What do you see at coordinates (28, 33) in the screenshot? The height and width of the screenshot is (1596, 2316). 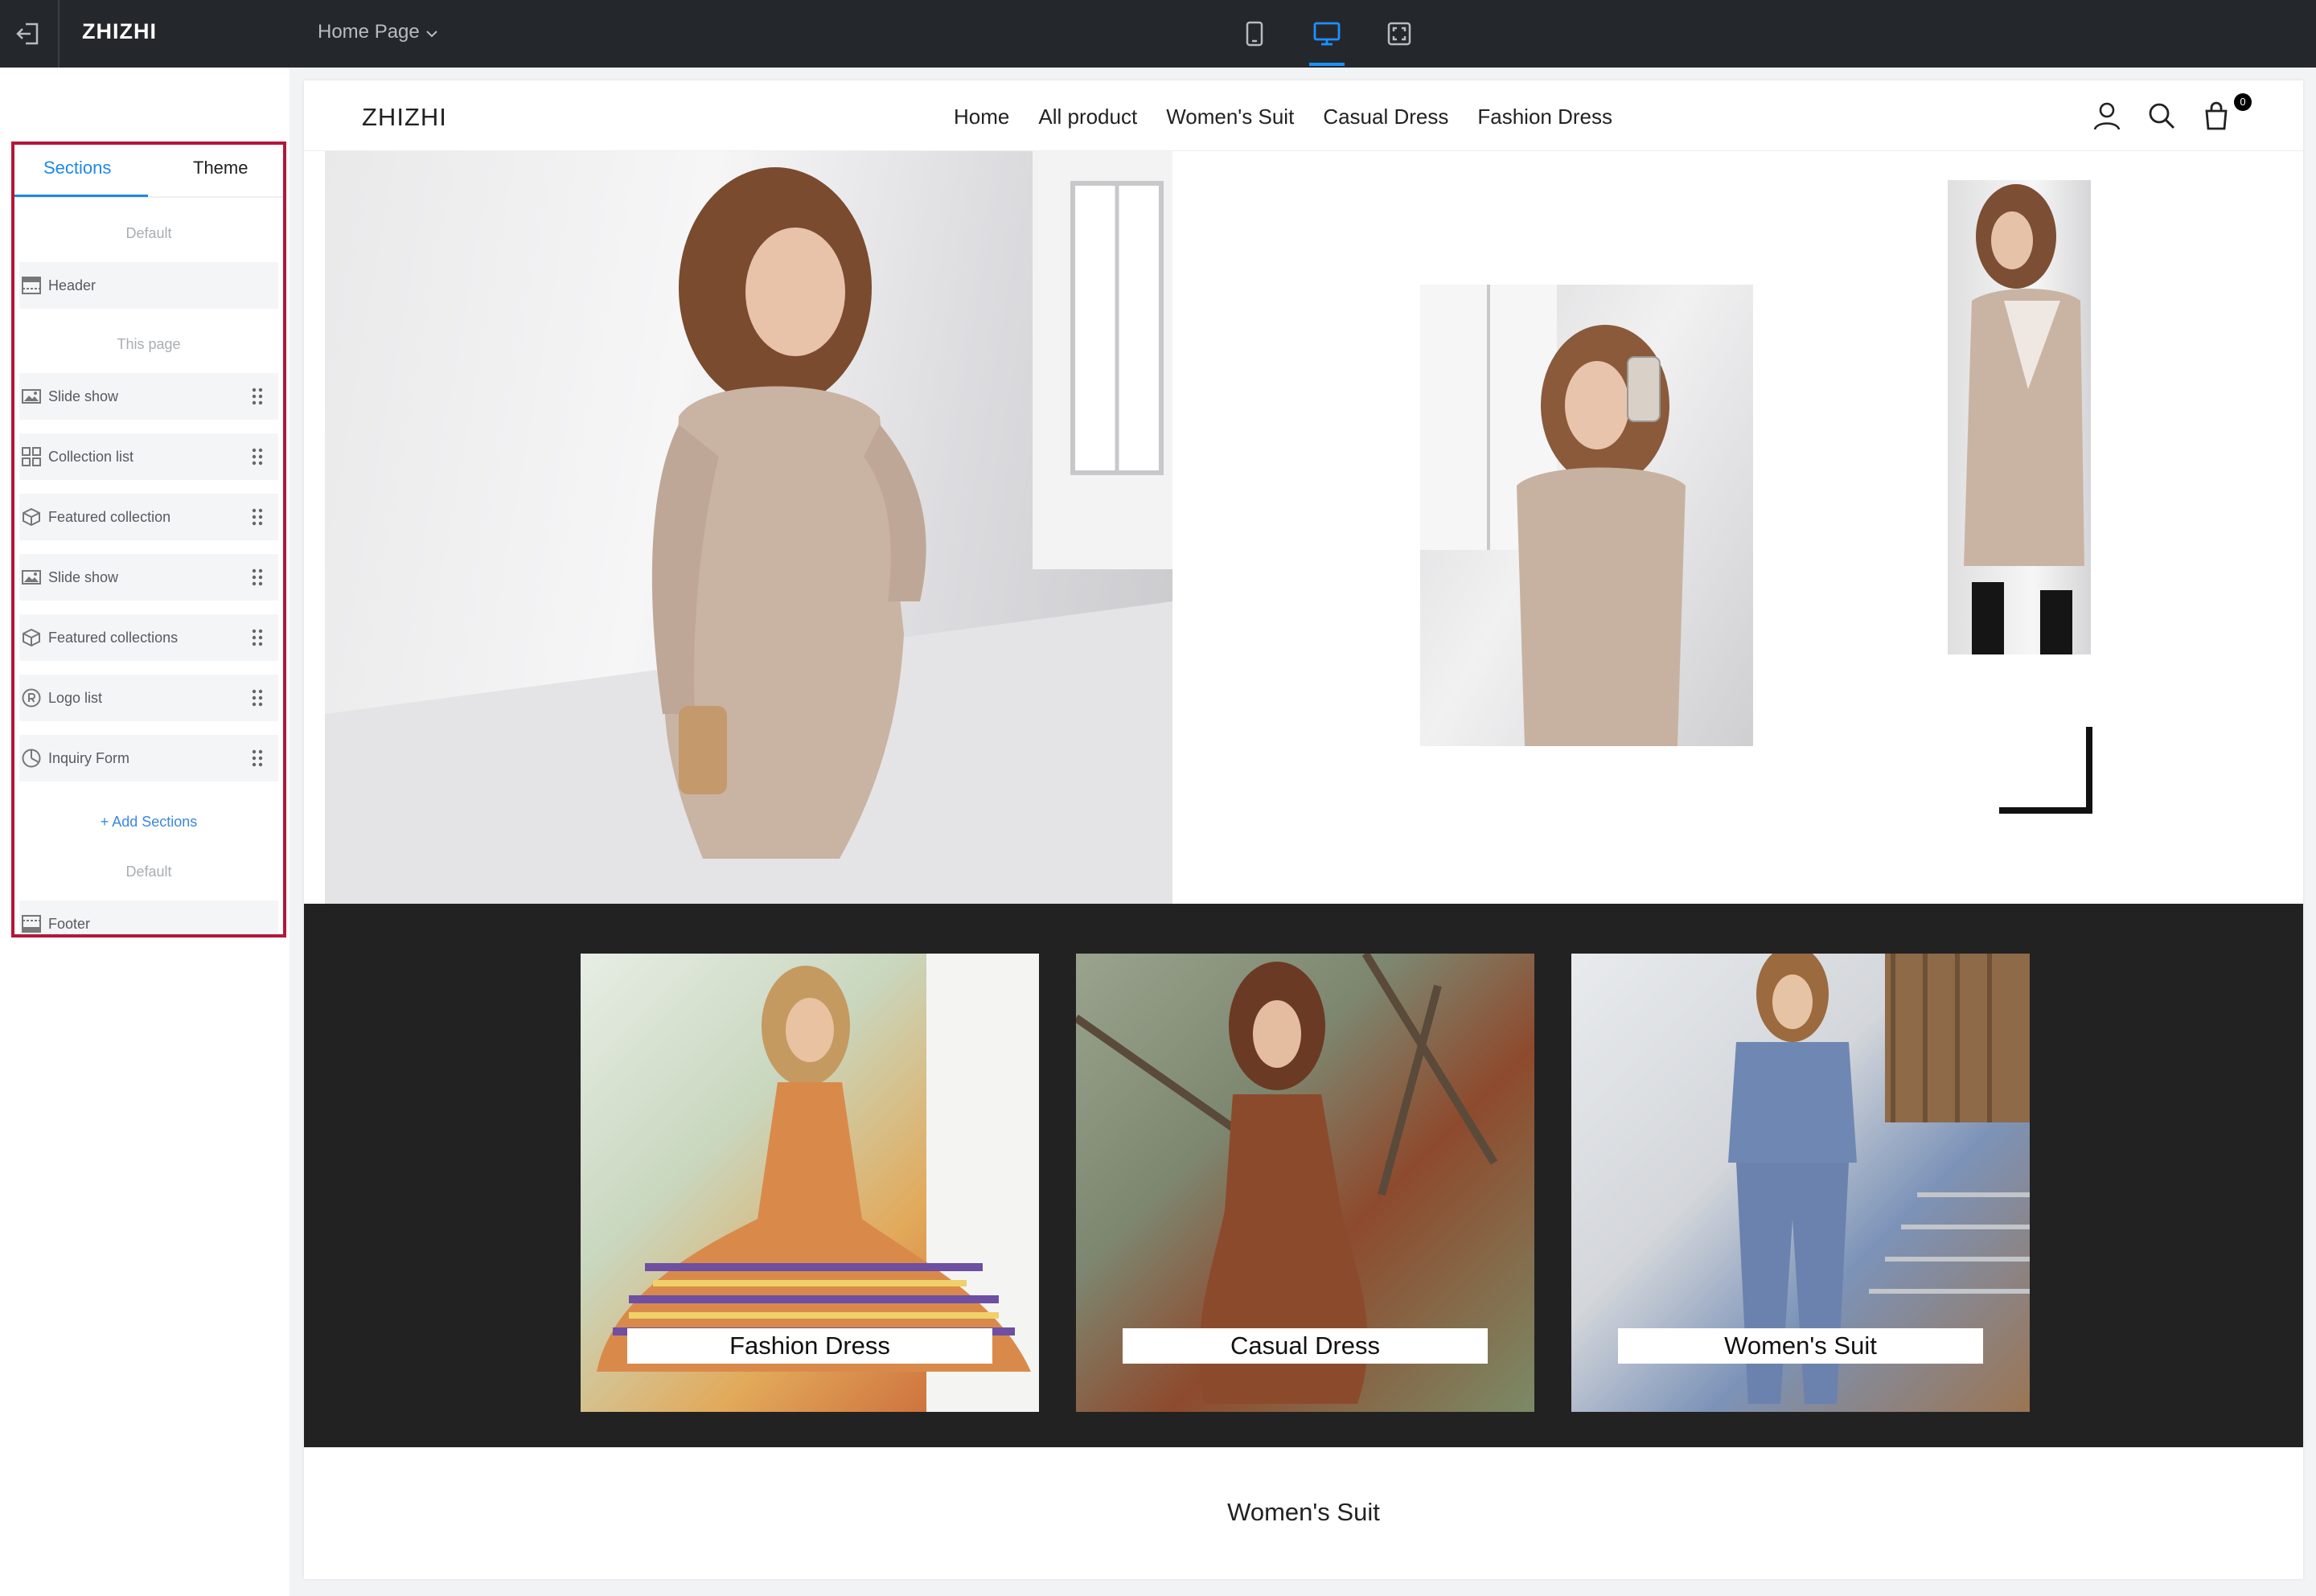 I see `exit-icon` at bounding box center [28, 33].